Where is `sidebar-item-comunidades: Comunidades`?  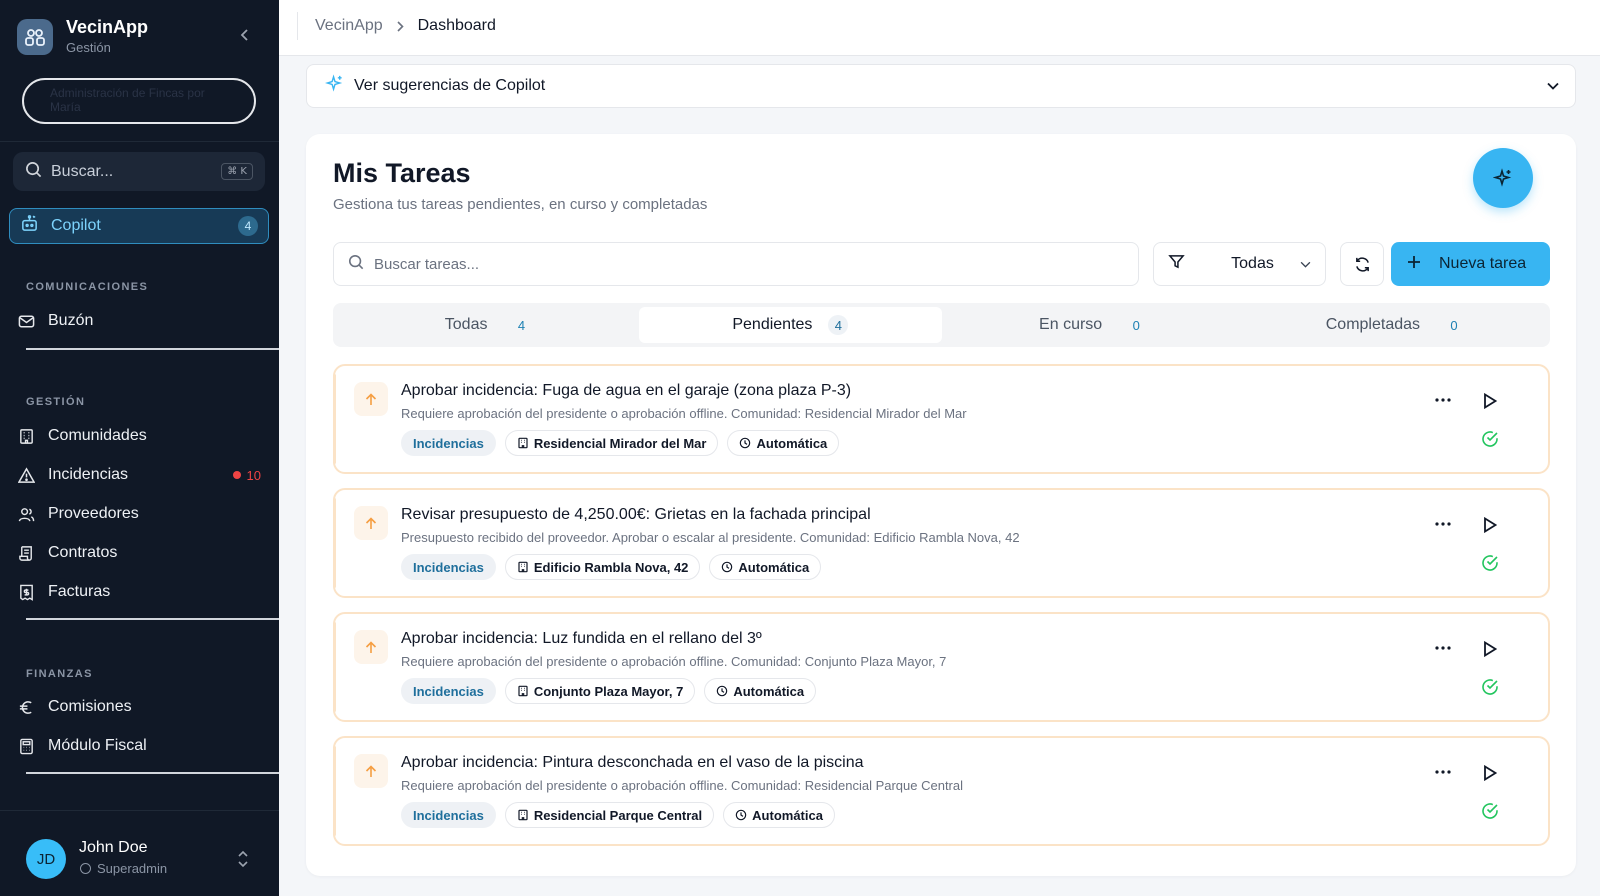 sidebar-item-comunidades: Comunidades is located at coordinates (141, 436).